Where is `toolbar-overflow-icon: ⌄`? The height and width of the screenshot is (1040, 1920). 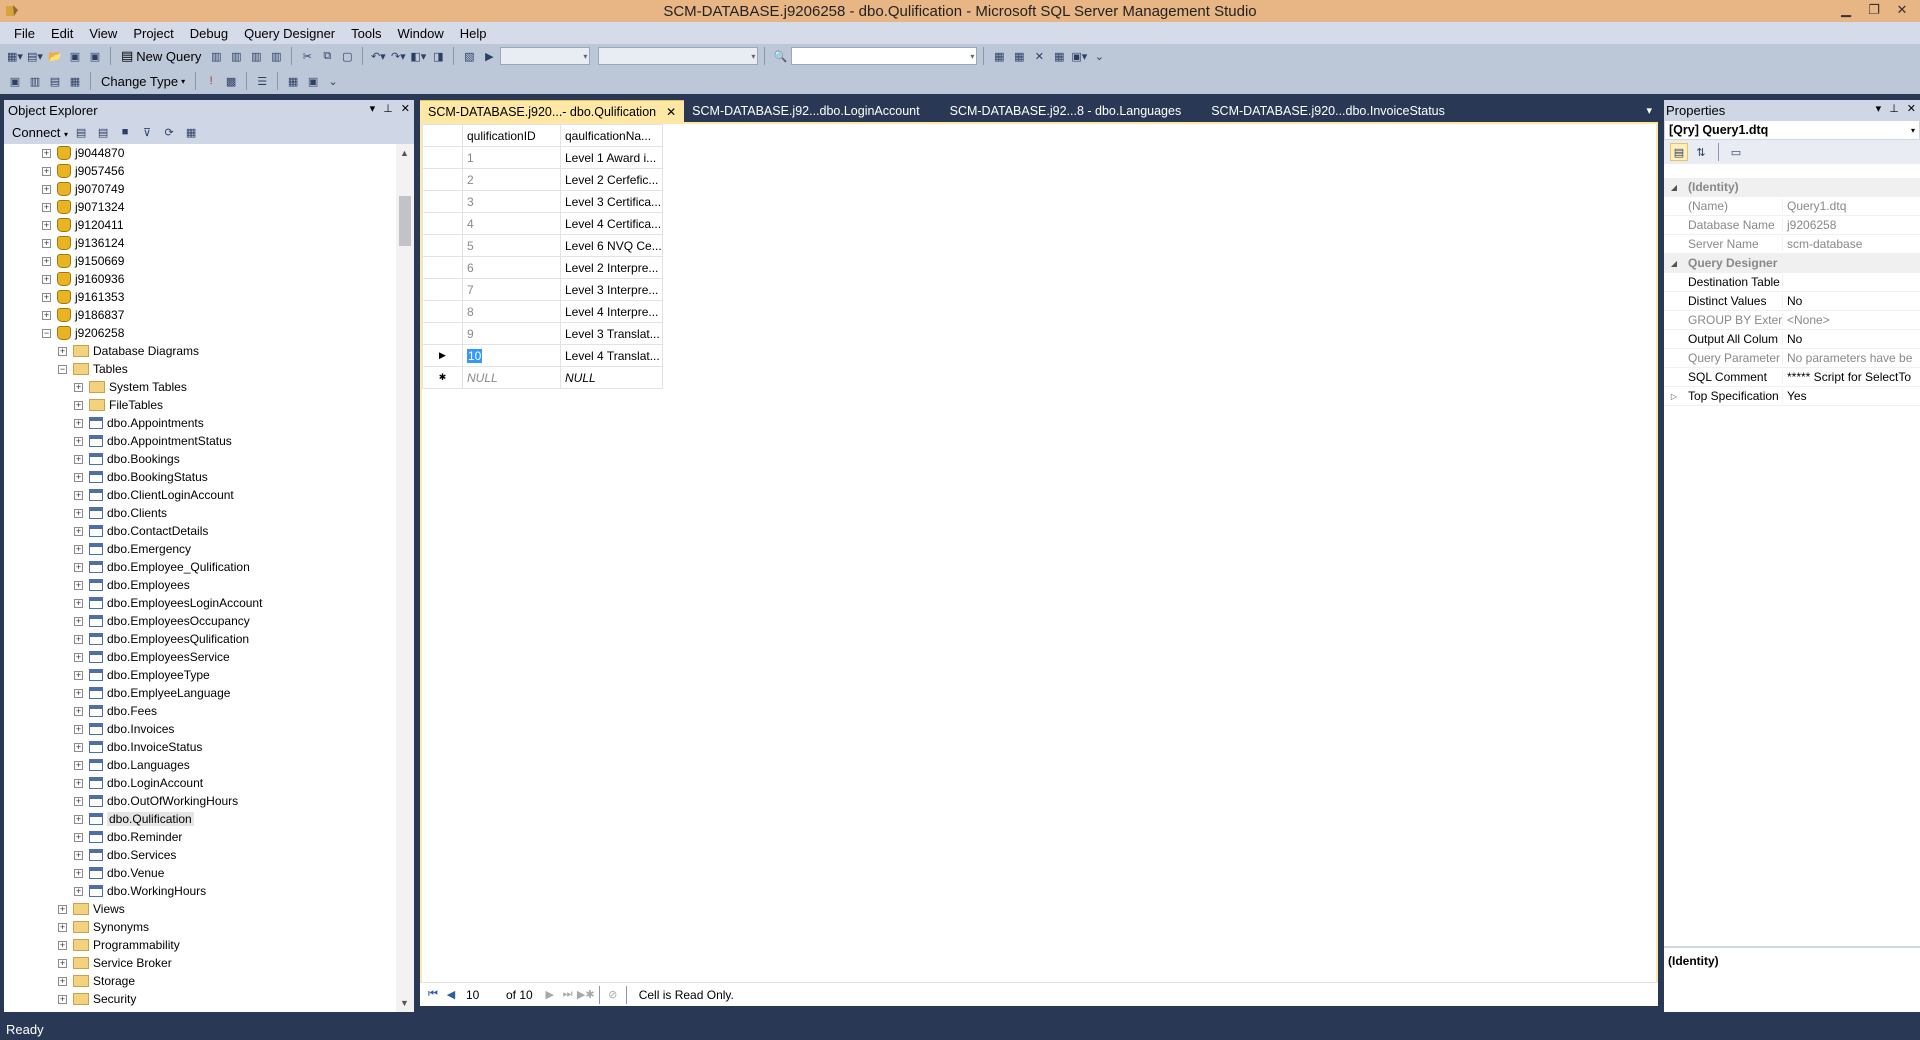
toolbar-overflow-icon: ⌄ is located at coordinates (333, 81).